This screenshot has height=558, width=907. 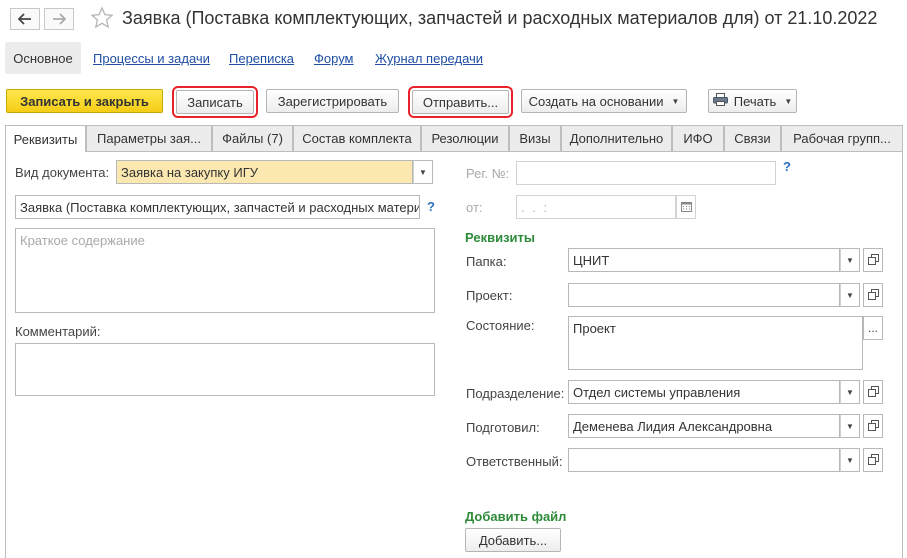 I want to click on folder-label: Папка:, so click(x=486, y=261).